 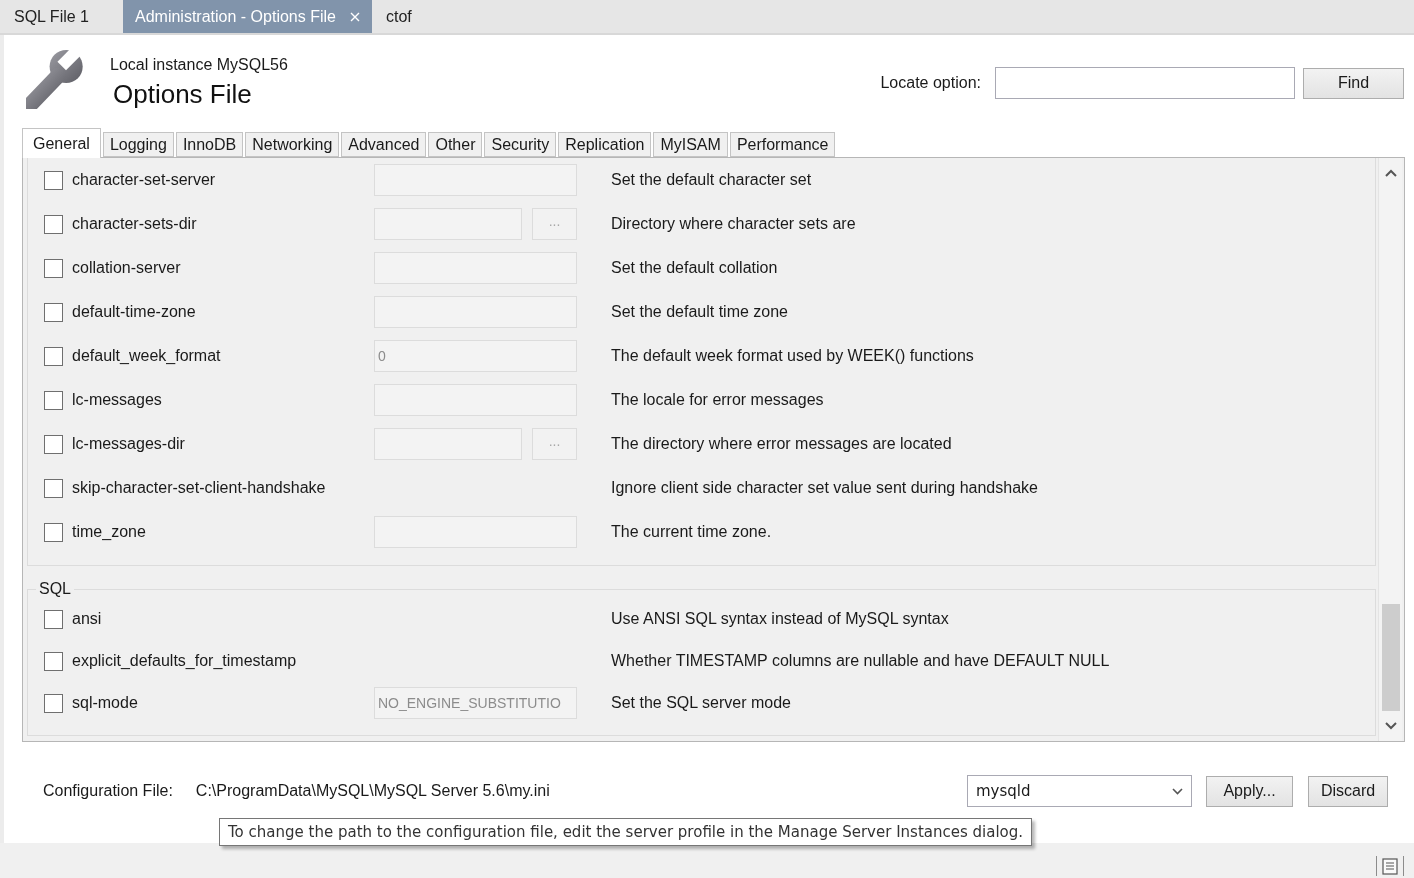 I want to click on option-name: collation-server, so click(x=127, y=268).